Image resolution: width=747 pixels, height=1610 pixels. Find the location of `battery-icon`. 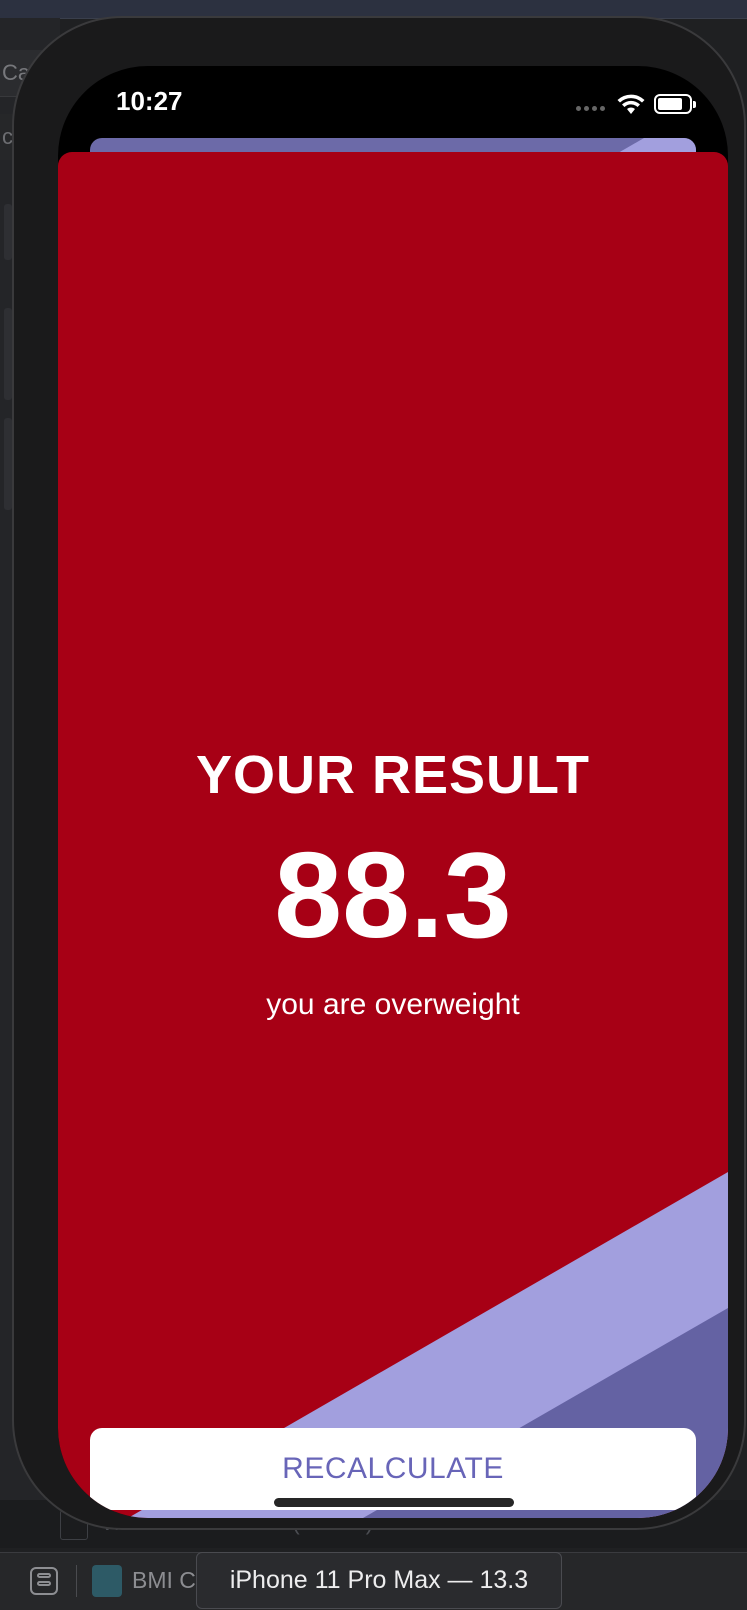

battery-icon is located at coordinates (675, 104).